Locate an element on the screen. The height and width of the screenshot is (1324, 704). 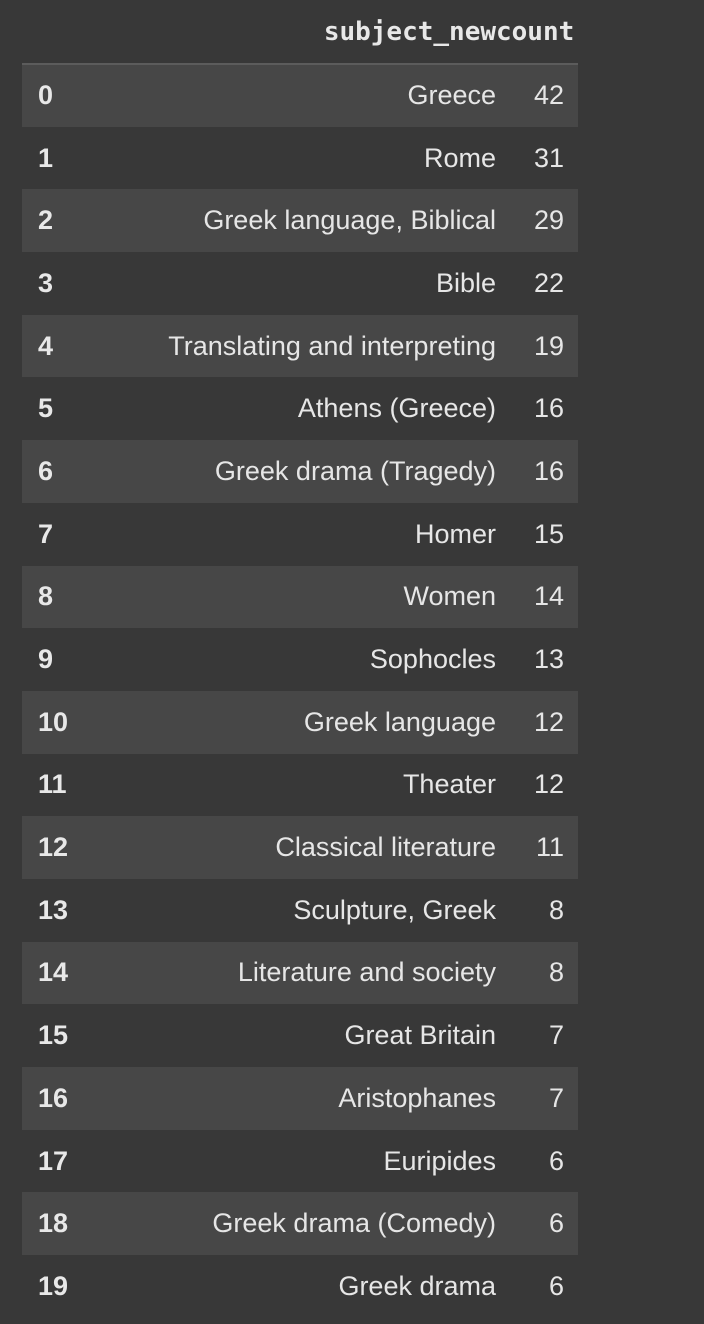
cell-subject-new: Greek drama (Tragedy) is located at coordinates (355, 470).